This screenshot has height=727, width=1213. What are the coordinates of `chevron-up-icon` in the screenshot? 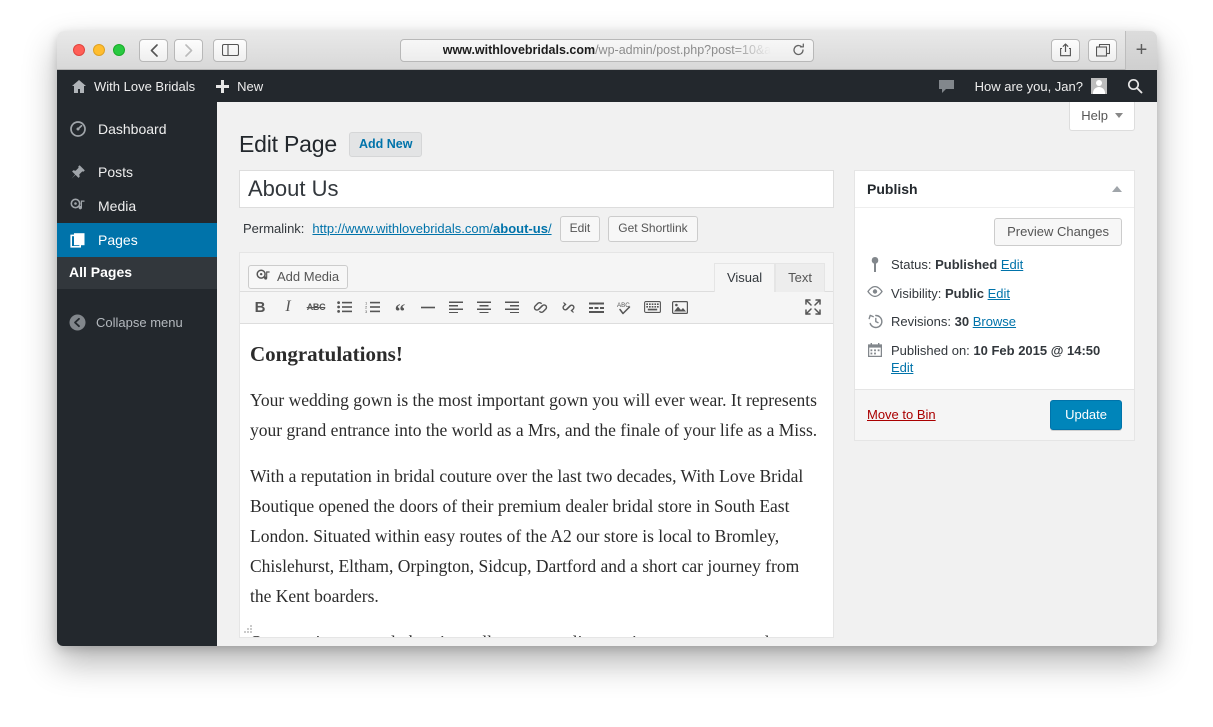 It's located at (1117, 189).